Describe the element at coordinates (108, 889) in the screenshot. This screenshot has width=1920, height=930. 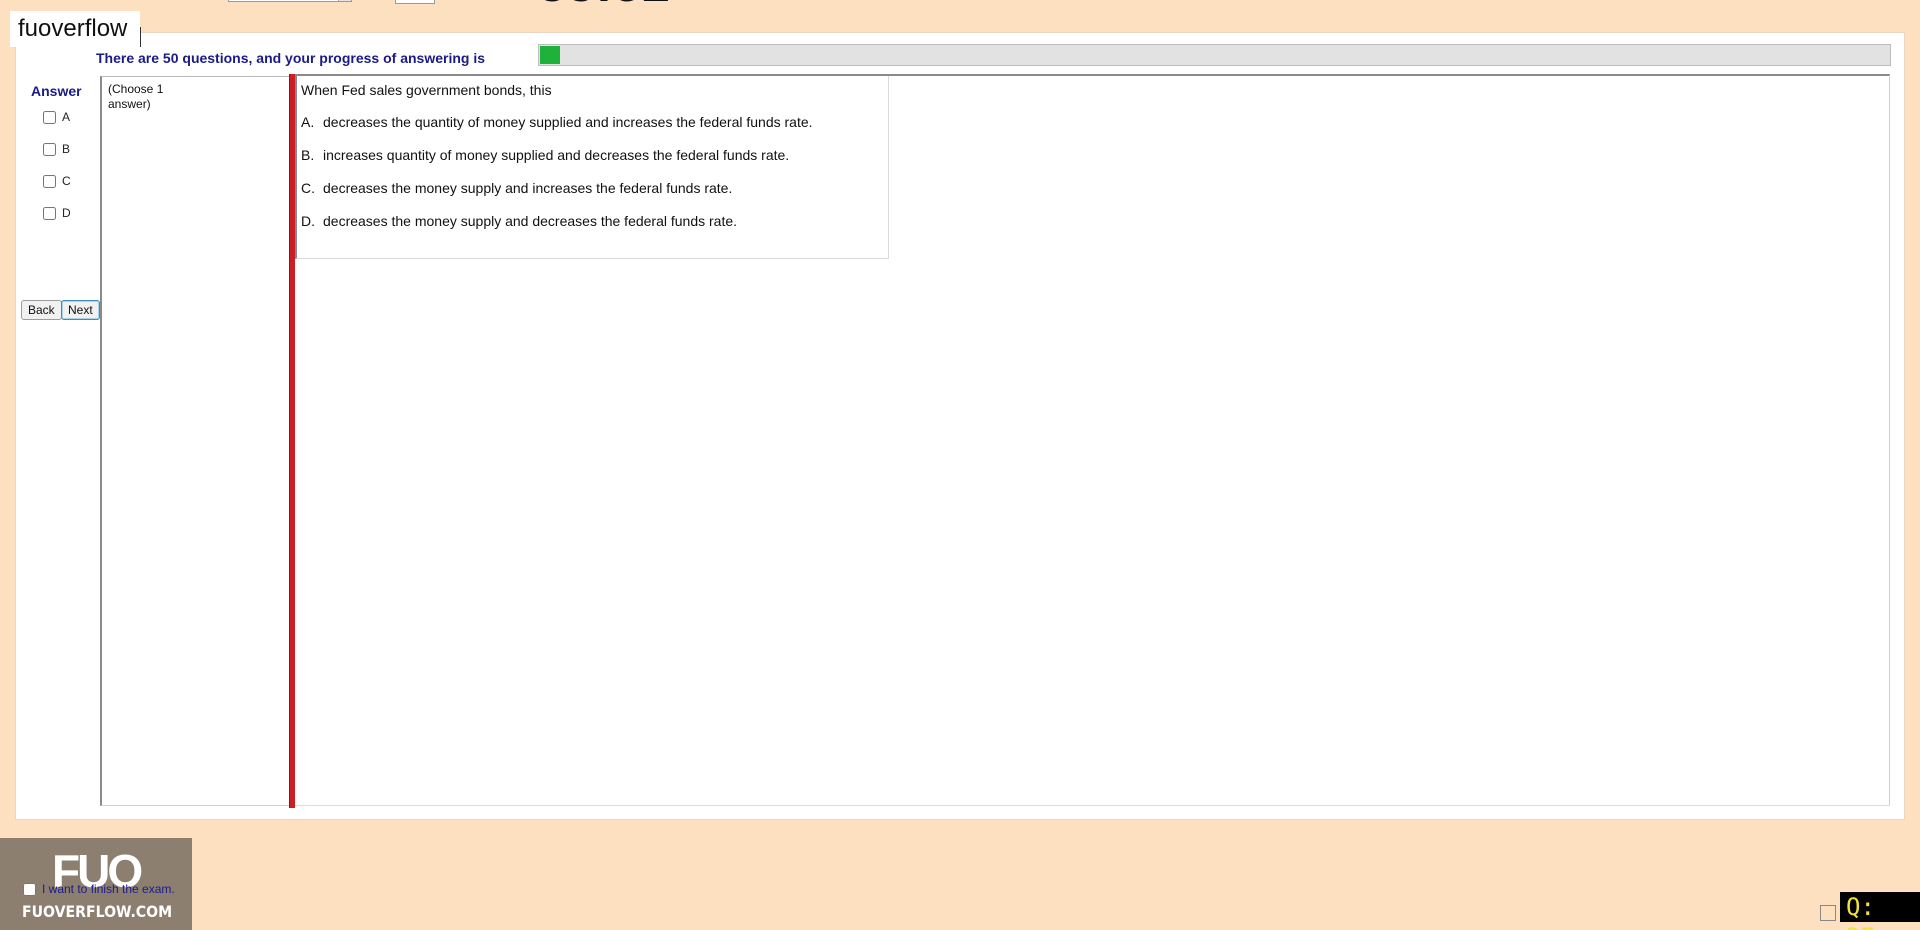
I see `finish-exam-label: I want to finish the exam.` at that location.